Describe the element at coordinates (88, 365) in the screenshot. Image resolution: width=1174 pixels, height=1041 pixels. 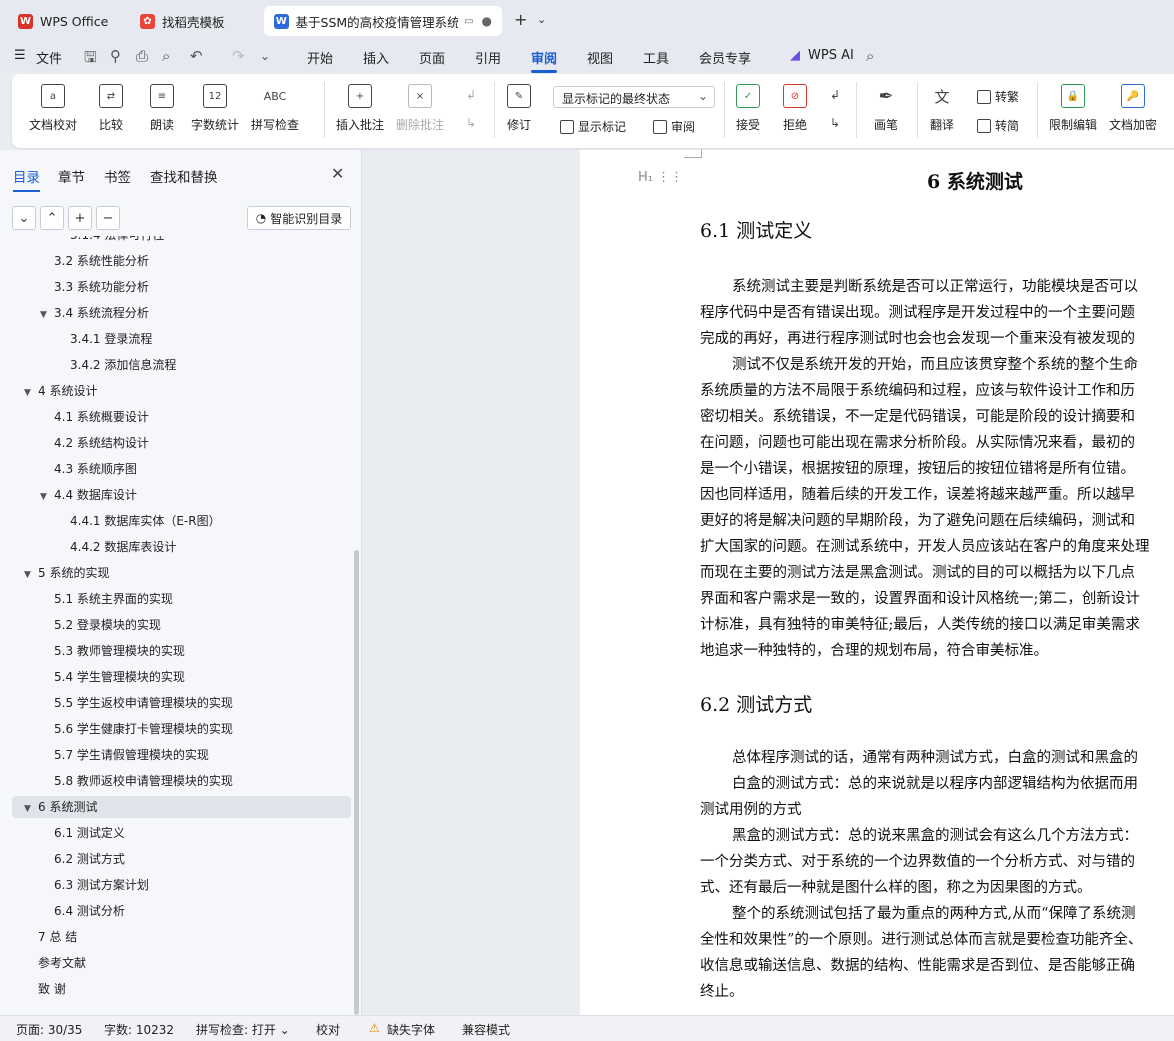
I see `toc-item: 3.4.2 添加信息流程` at that location.